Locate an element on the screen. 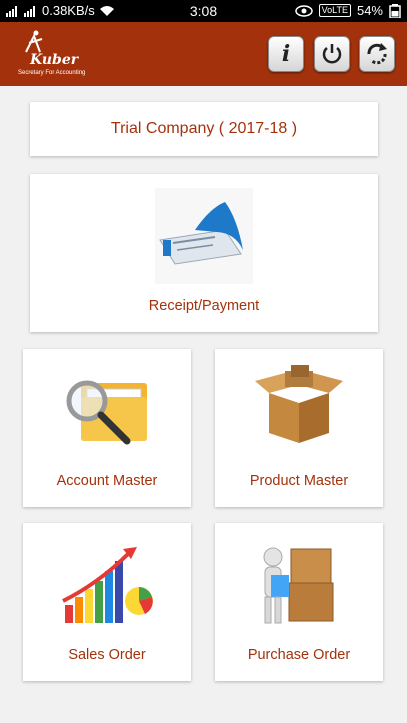 The height and width of the screenshot is (723, 407). company-card: Trial Company ( 2017-18 ) is located at coordinates (204, 129).